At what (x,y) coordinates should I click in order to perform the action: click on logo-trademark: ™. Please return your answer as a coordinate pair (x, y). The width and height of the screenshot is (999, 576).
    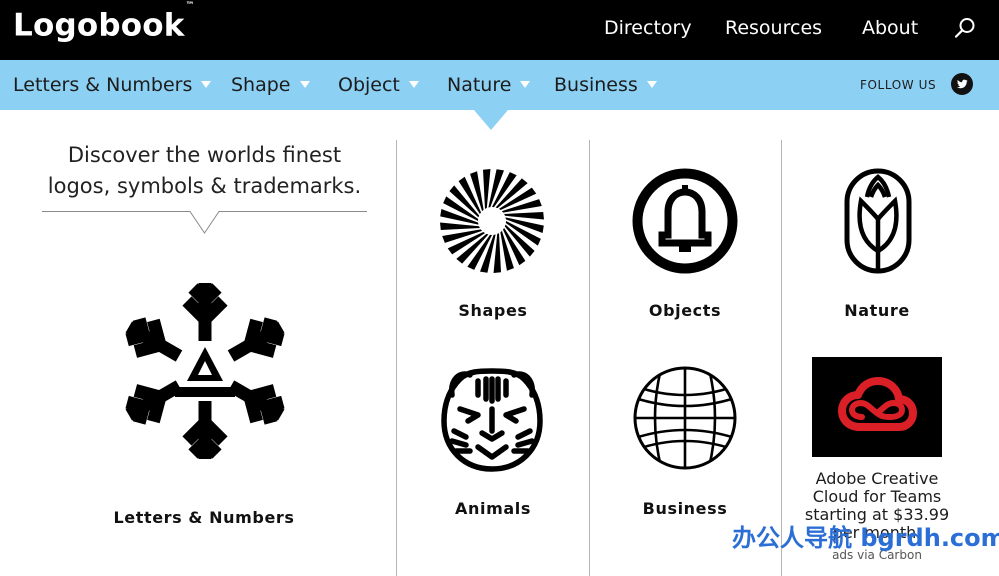
    Looking at the image, I should click on (190, 6).